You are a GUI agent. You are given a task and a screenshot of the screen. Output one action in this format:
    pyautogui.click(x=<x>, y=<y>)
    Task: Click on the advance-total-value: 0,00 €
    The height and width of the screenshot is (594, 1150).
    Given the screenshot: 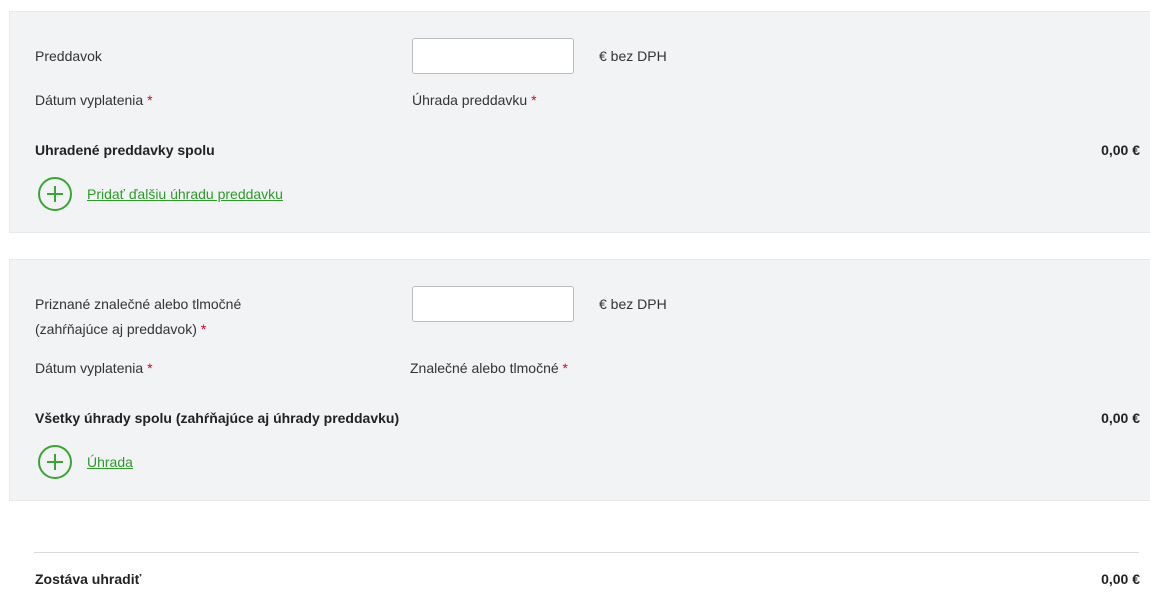 What is the action you would take?
    pyautogui.click(x=1120, y=150)
    